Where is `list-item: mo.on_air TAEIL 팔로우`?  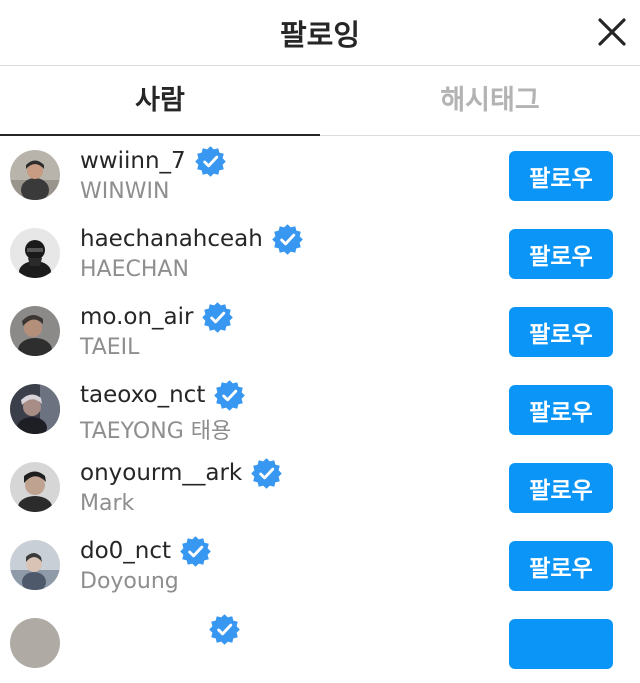
list-item: mo.on_air TAEIL 팔로우 is located at coordinates (320, 332).